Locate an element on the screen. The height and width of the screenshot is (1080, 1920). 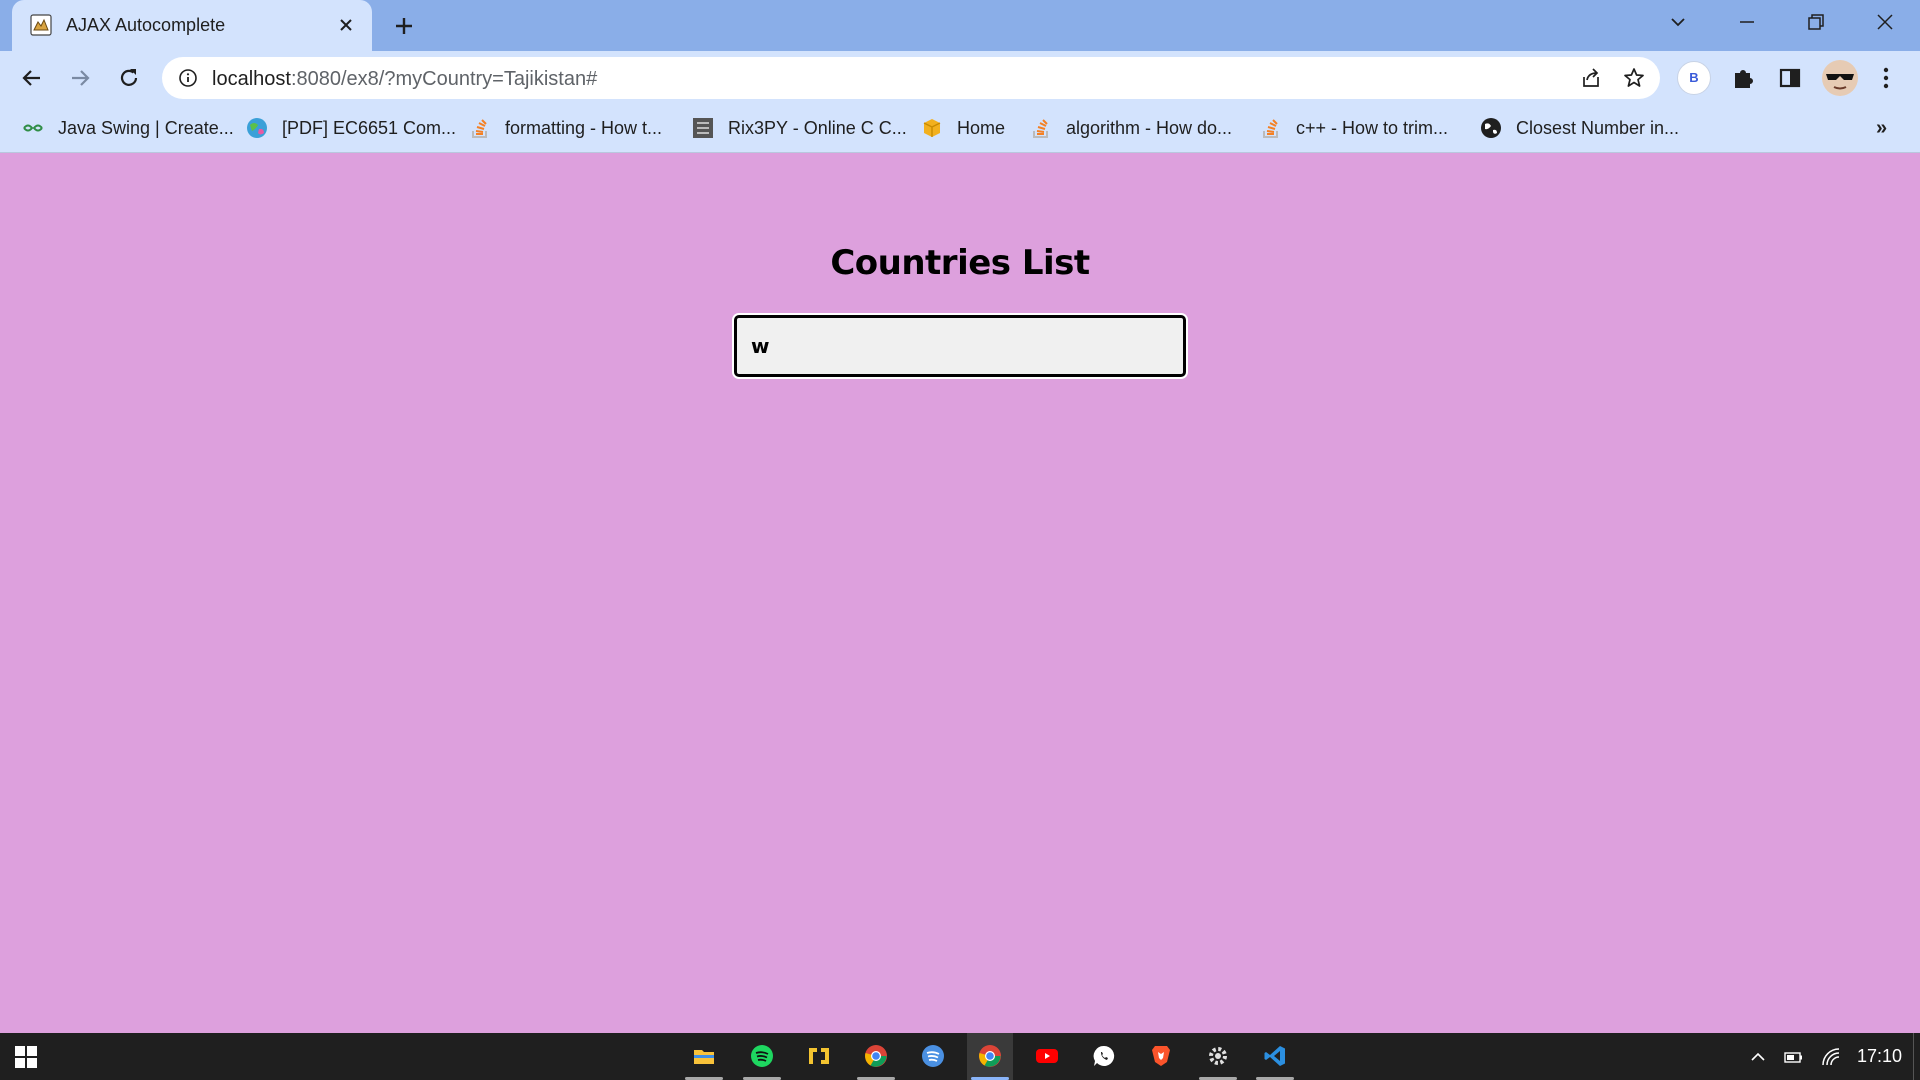
globe-colorful-icon is located at coordinates (257, 128).